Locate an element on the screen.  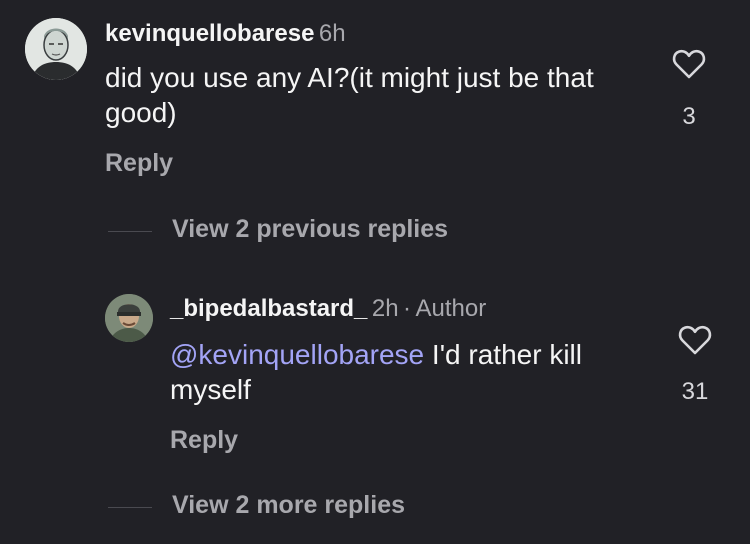
reply-reply-button: Reply is located at coordinates (204, 440).